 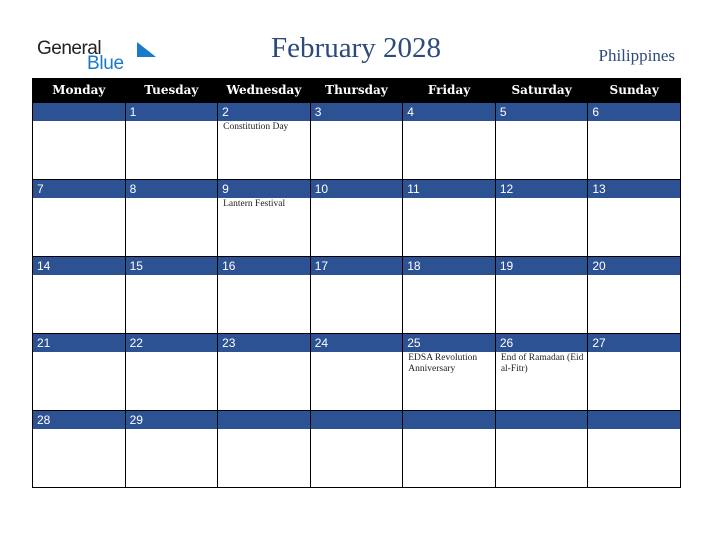 I want to click on date-cell: 25, so click(x=449, y=342).